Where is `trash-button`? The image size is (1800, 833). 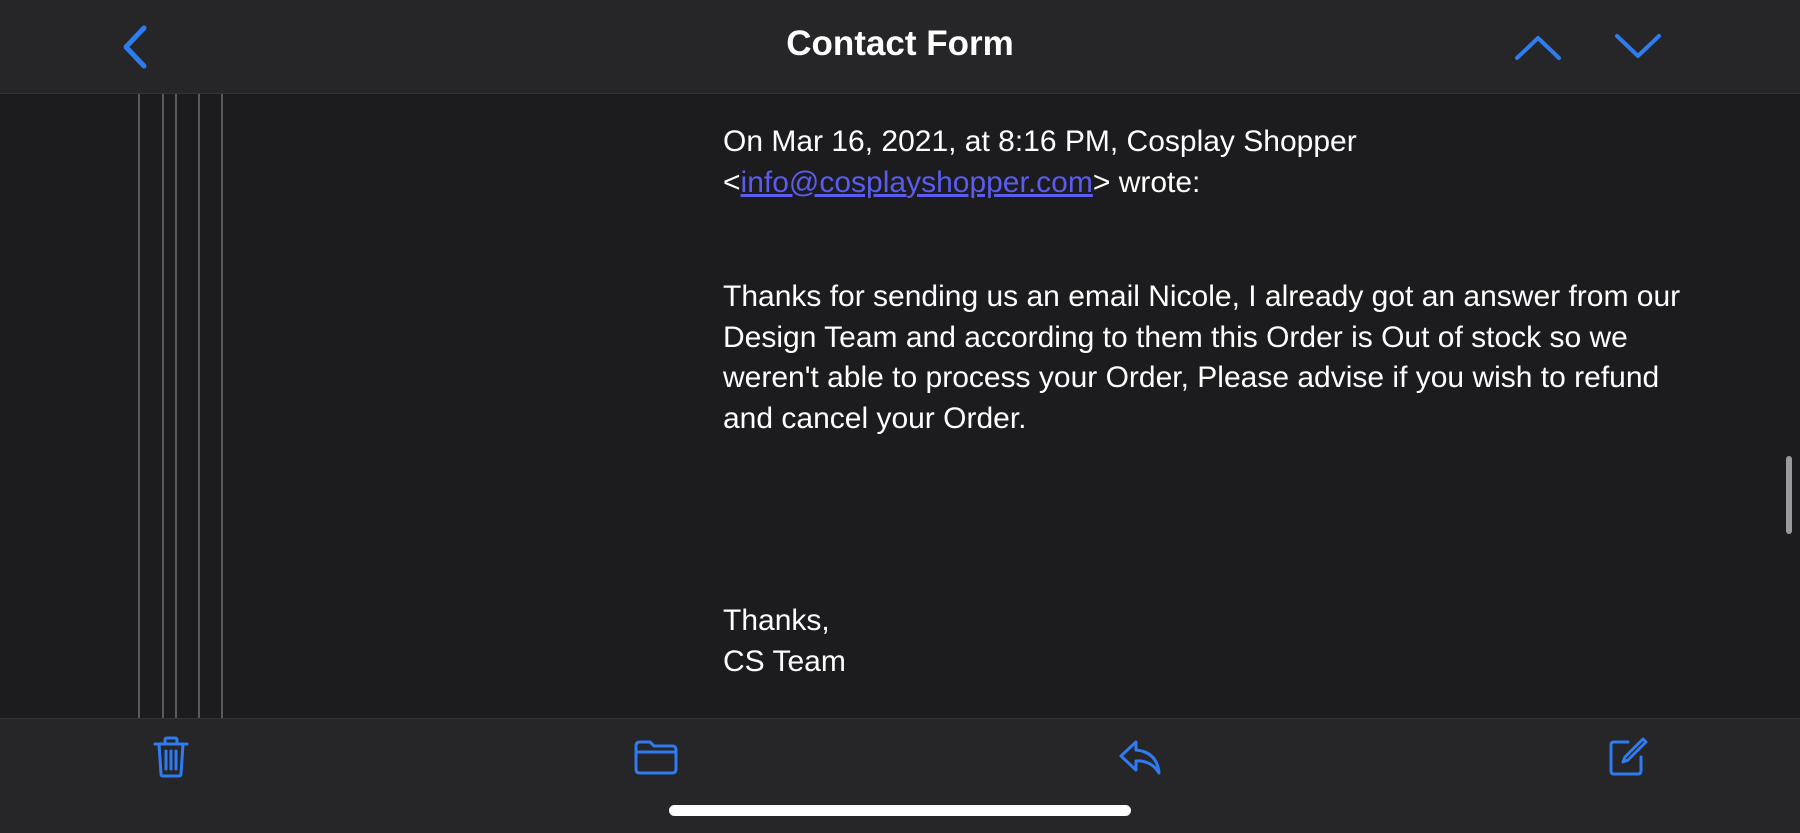 trash-button is located at coordinates (171, 757).